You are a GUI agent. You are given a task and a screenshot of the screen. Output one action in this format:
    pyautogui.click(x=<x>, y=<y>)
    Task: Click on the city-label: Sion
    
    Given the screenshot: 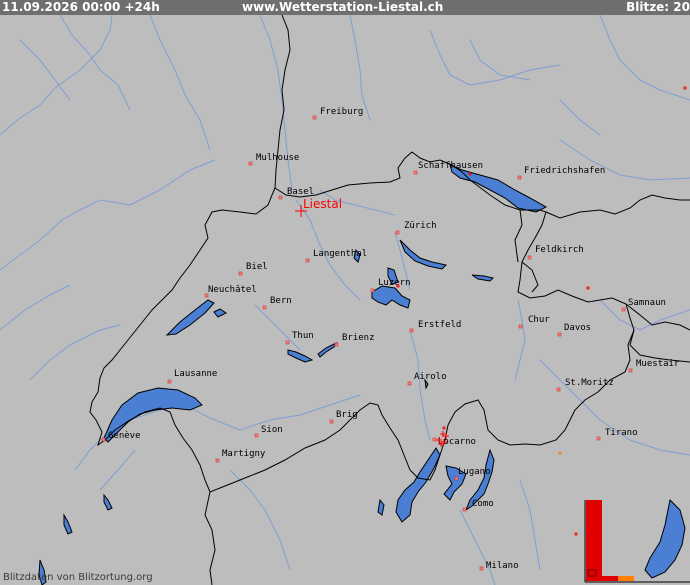 What is the action you would take?
    pyautogui.click(x=272, y=430)
    